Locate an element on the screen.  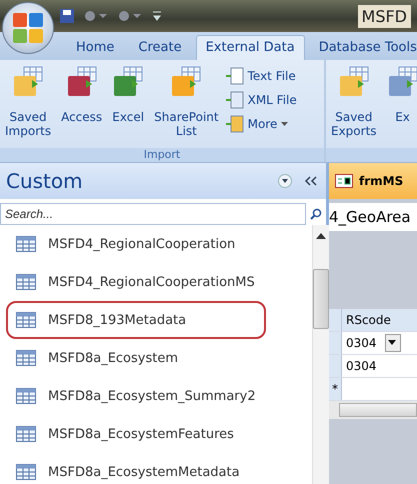
new-row-marker: * is located at coordinates (335, 389).